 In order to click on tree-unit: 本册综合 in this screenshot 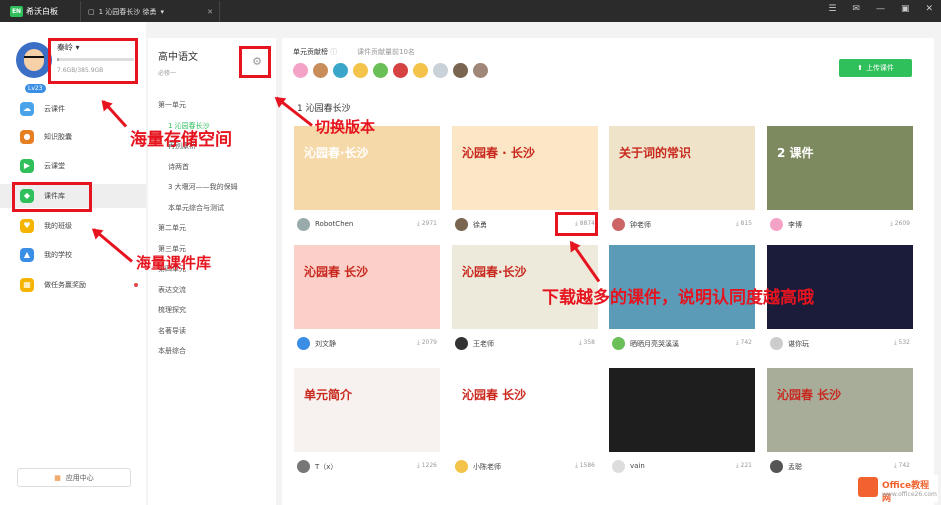, I will do `click(172, 351)`.